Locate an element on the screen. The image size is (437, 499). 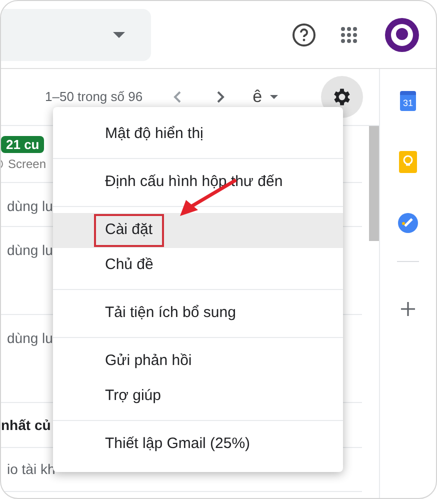
label-badge: 21 cu is located at coordinates (22, 144).